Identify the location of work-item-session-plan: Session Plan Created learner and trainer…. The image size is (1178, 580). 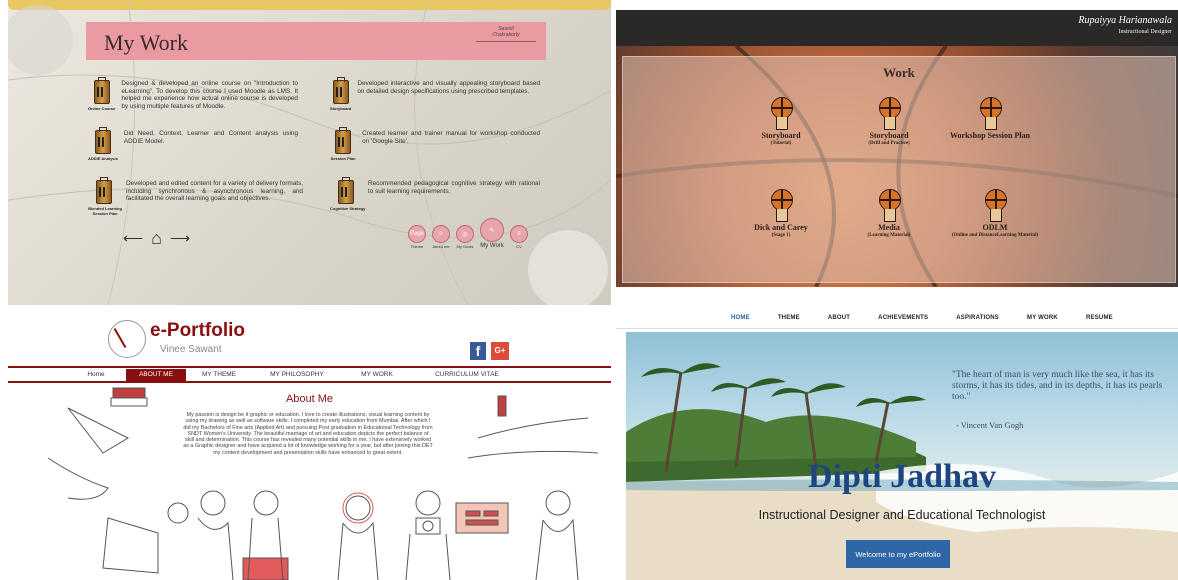
(435, 144).